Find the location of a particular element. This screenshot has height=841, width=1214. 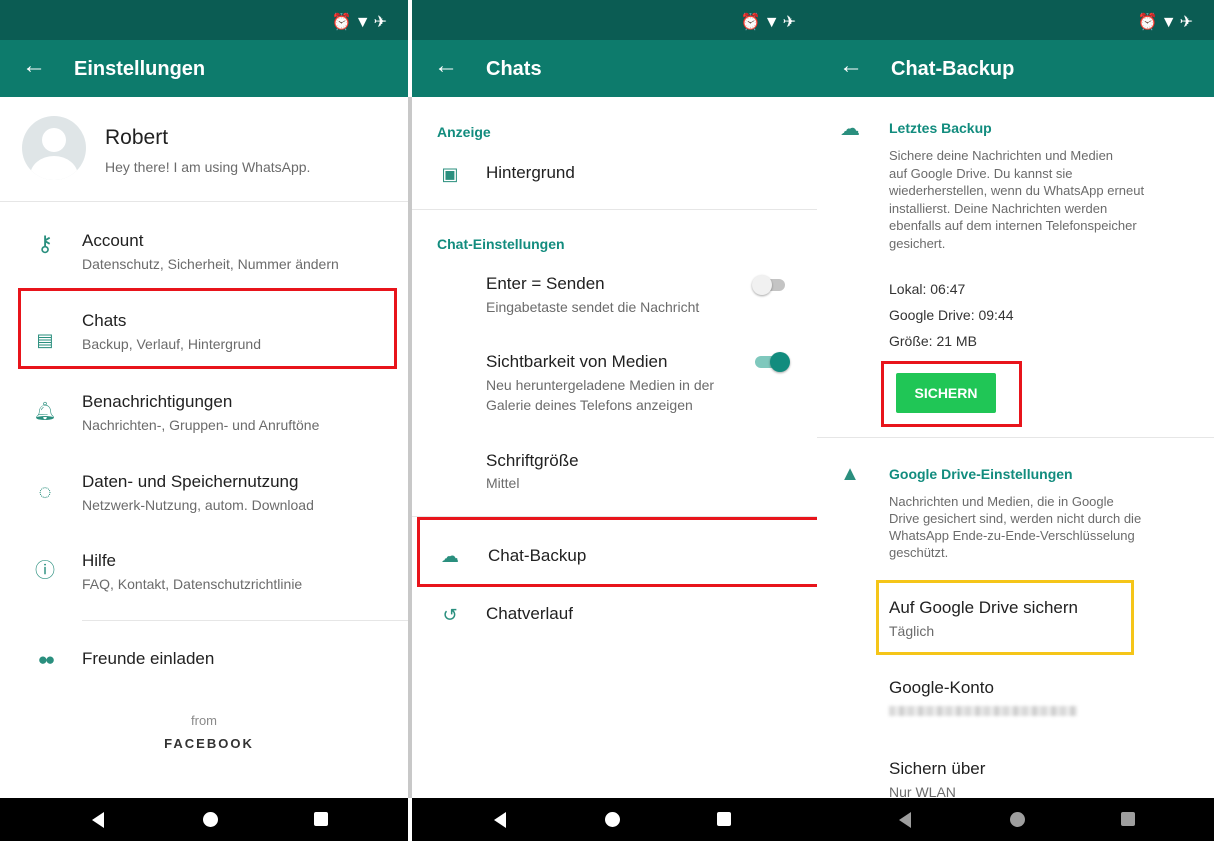

profile-status: Hey there! I am using WhatsApp. is located at coordinates (208, 167).